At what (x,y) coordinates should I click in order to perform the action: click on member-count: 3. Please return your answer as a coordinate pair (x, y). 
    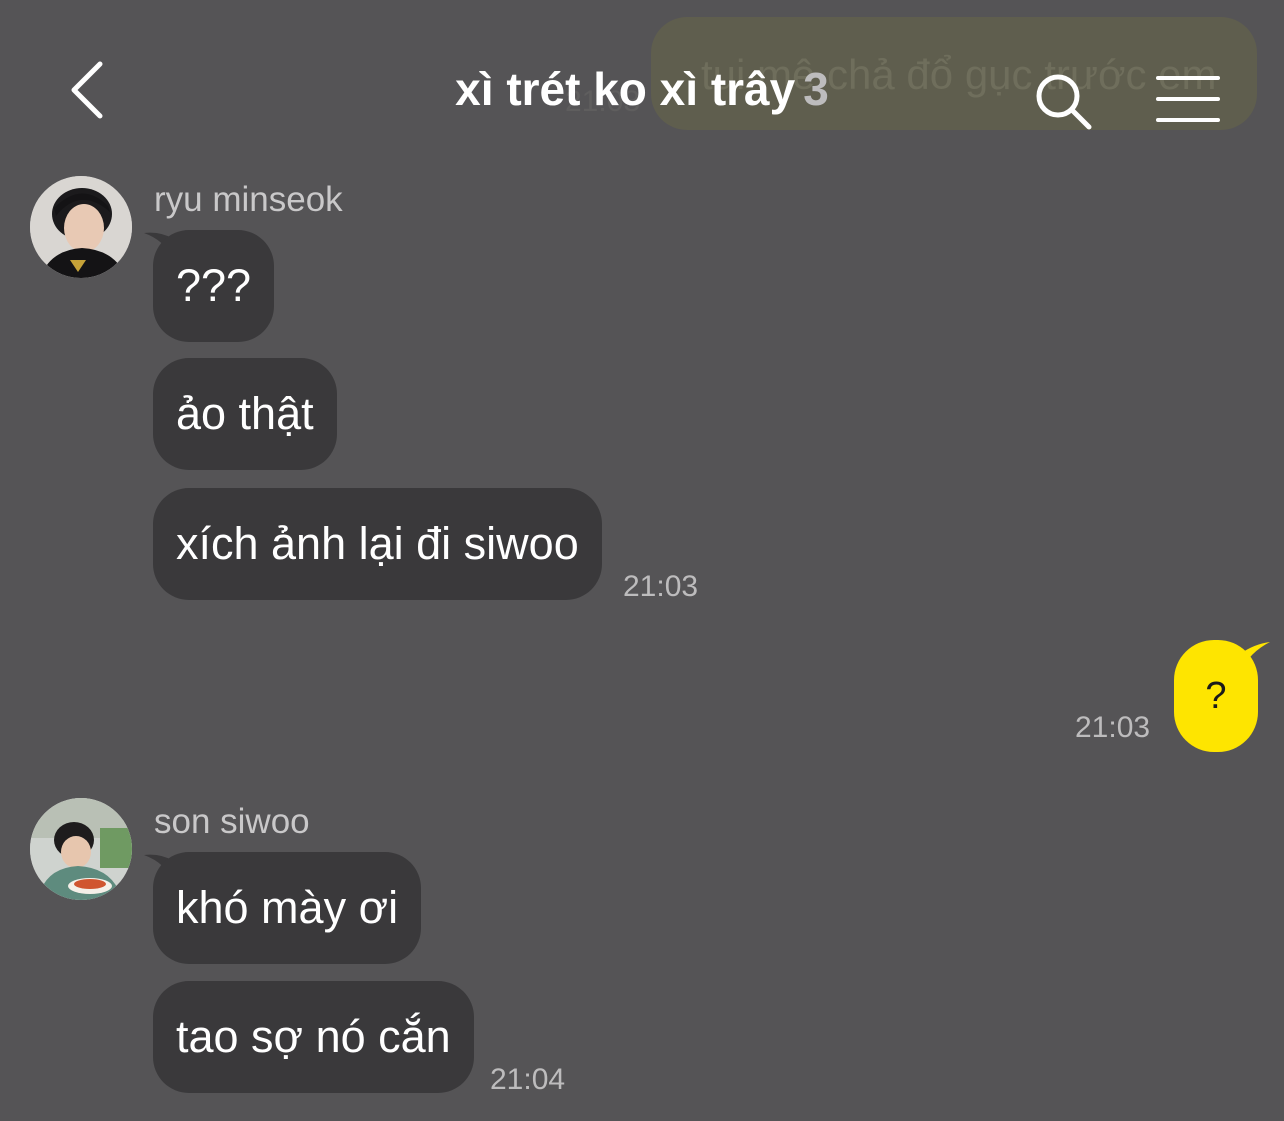
    Looking at the image, I should click on (816, 89).